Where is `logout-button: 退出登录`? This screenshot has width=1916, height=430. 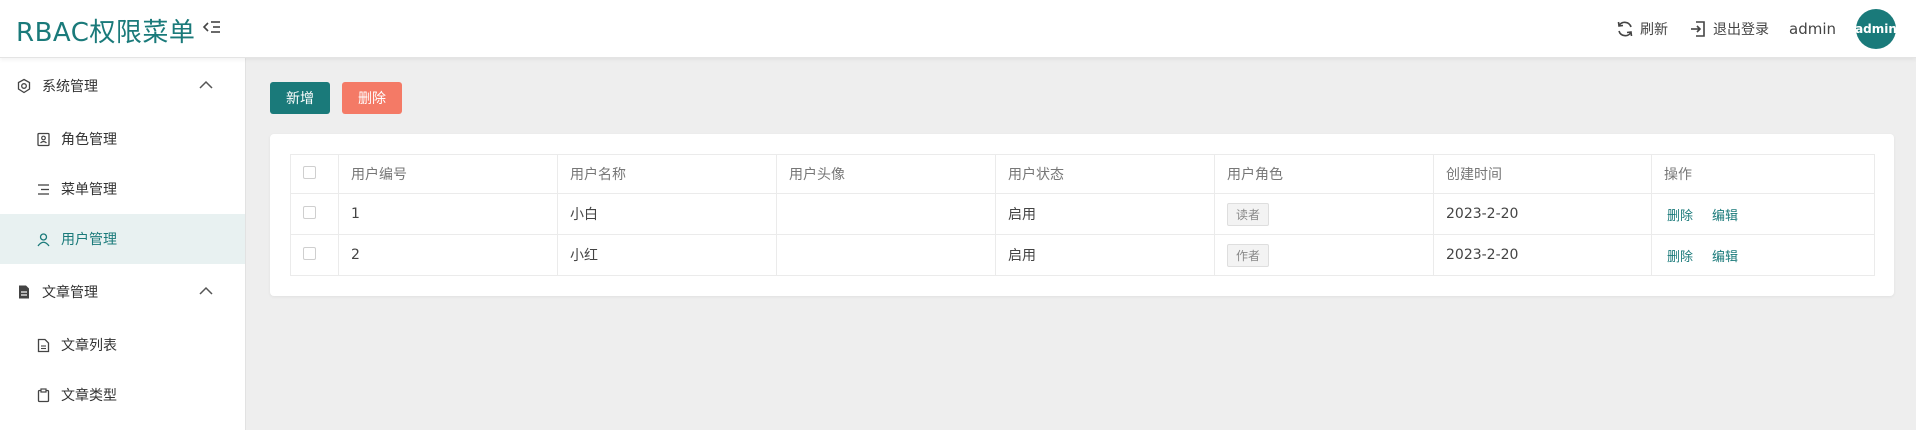 logout-button: 退出登录 is located at coordinates (1728, 29).